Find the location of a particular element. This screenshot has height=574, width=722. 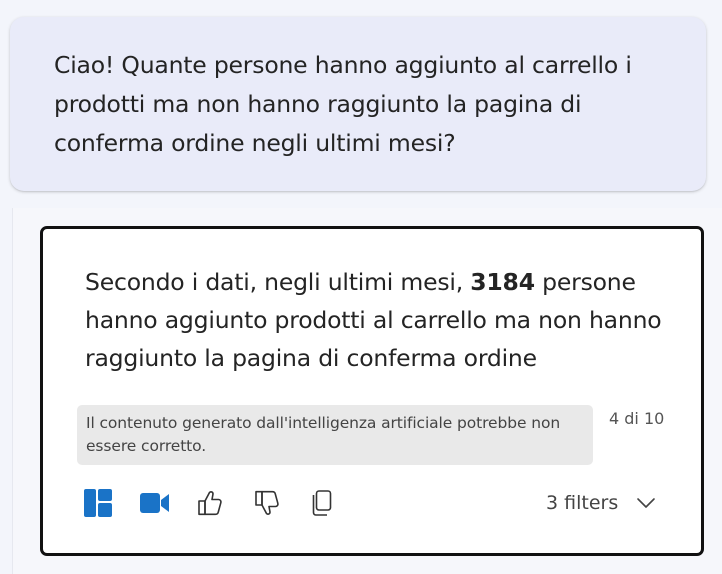

response-toolbar: 3 filters is located at coordinates (378, 503).